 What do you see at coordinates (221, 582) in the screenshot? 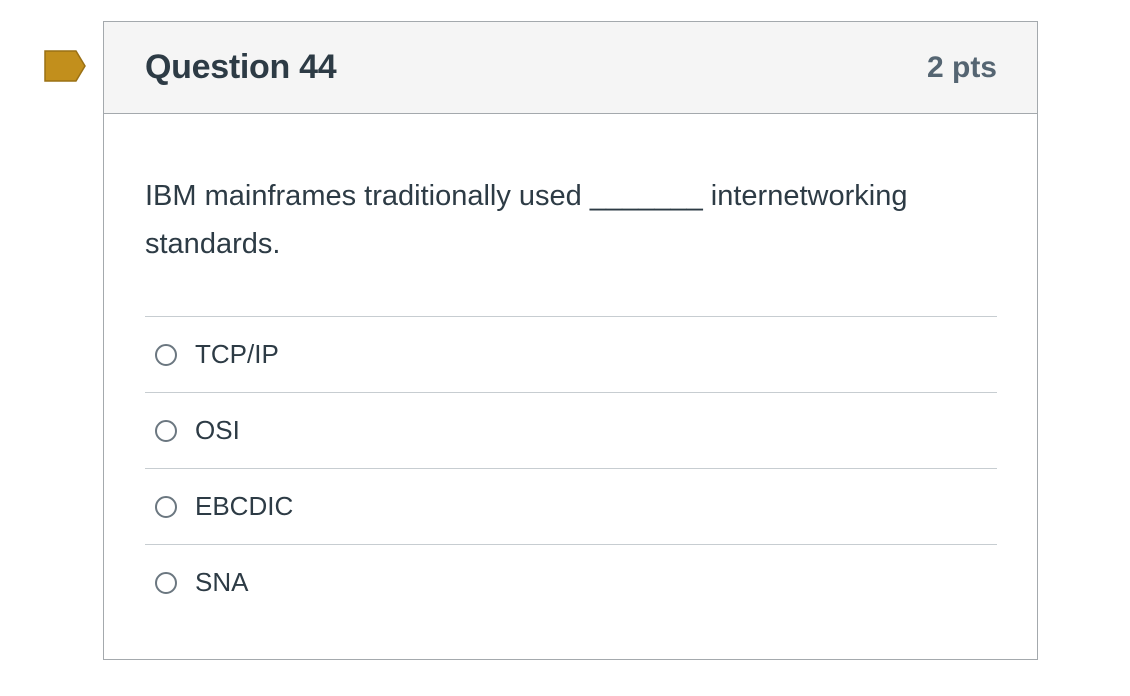
I see `answer-label: SNA` at bounding box center [221, 582].